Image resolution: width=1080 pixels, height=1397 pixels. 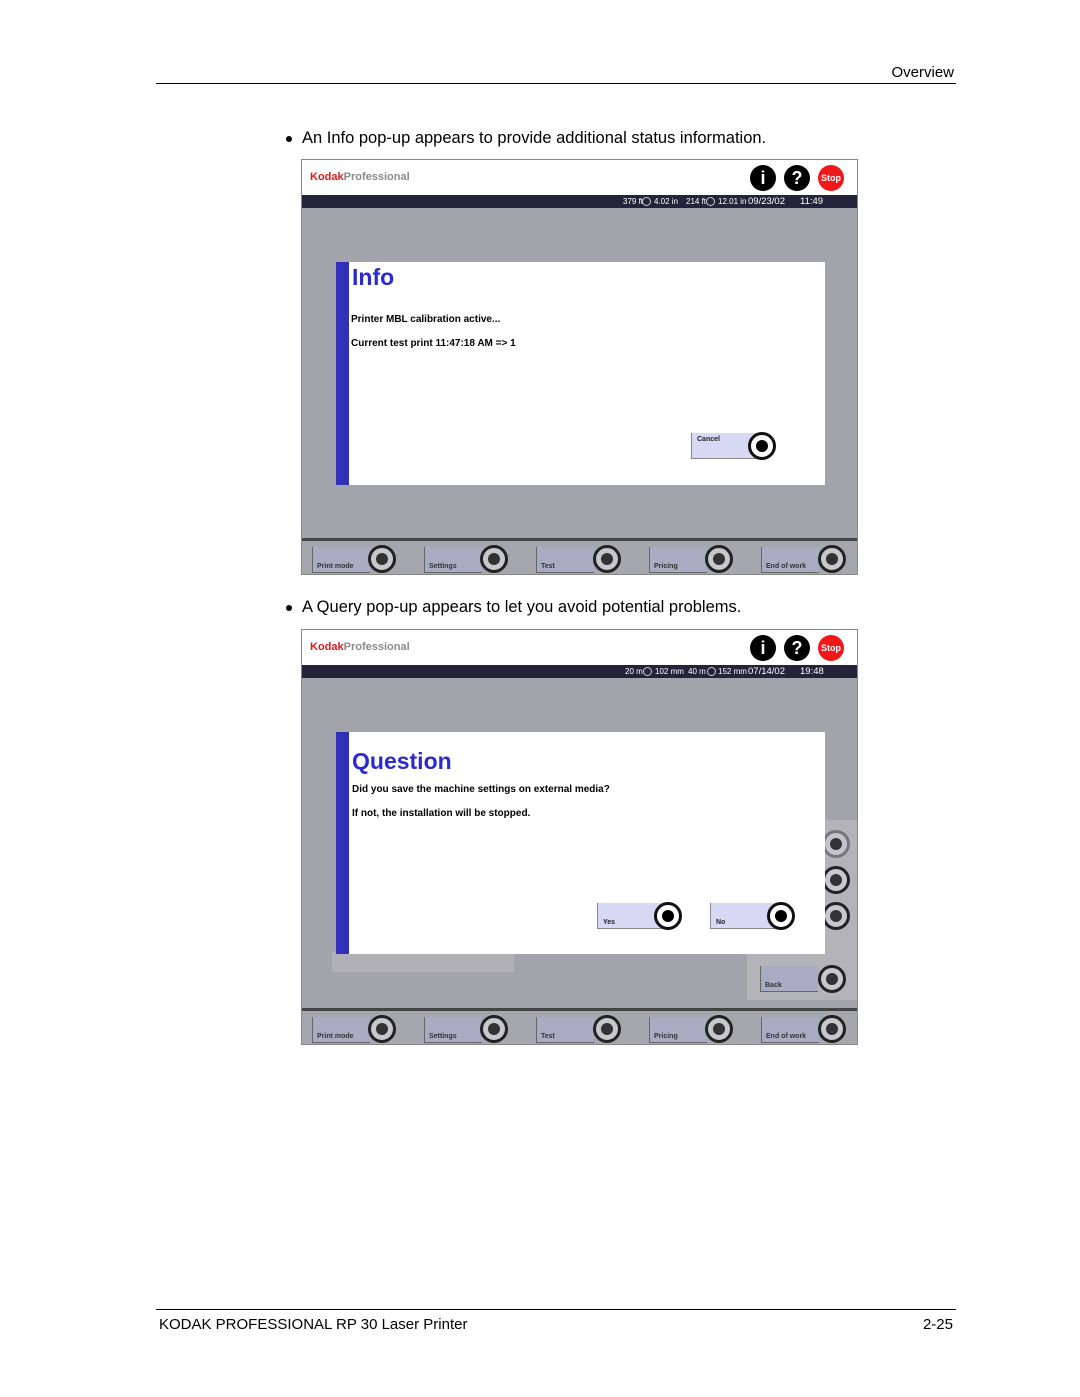 I want to click on running-header: Overview, so click(x=922, y=72).